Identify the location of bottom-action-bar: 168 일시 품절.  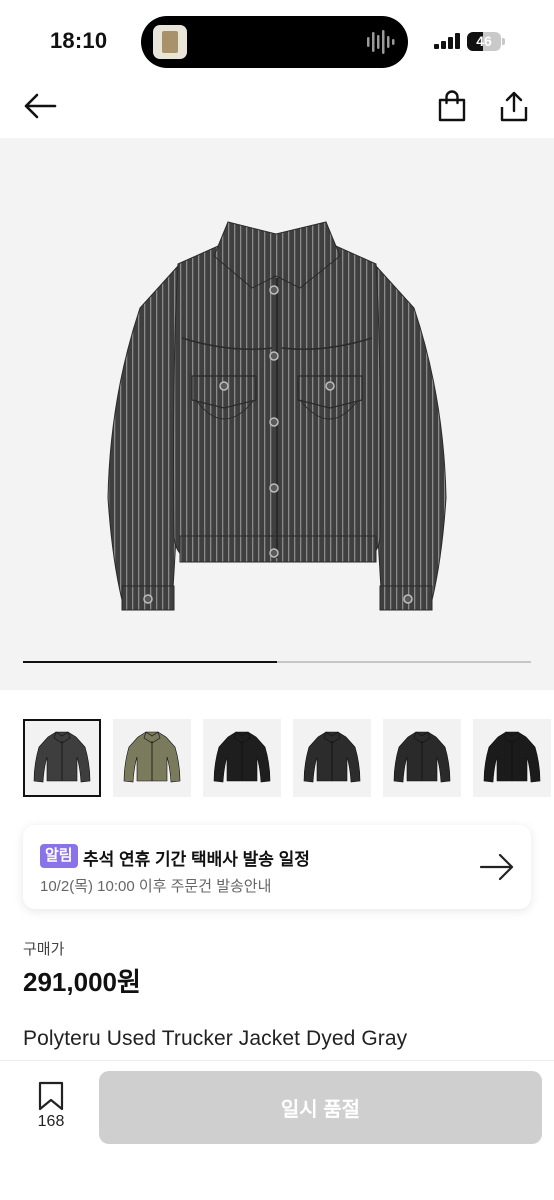
(277, 1130).